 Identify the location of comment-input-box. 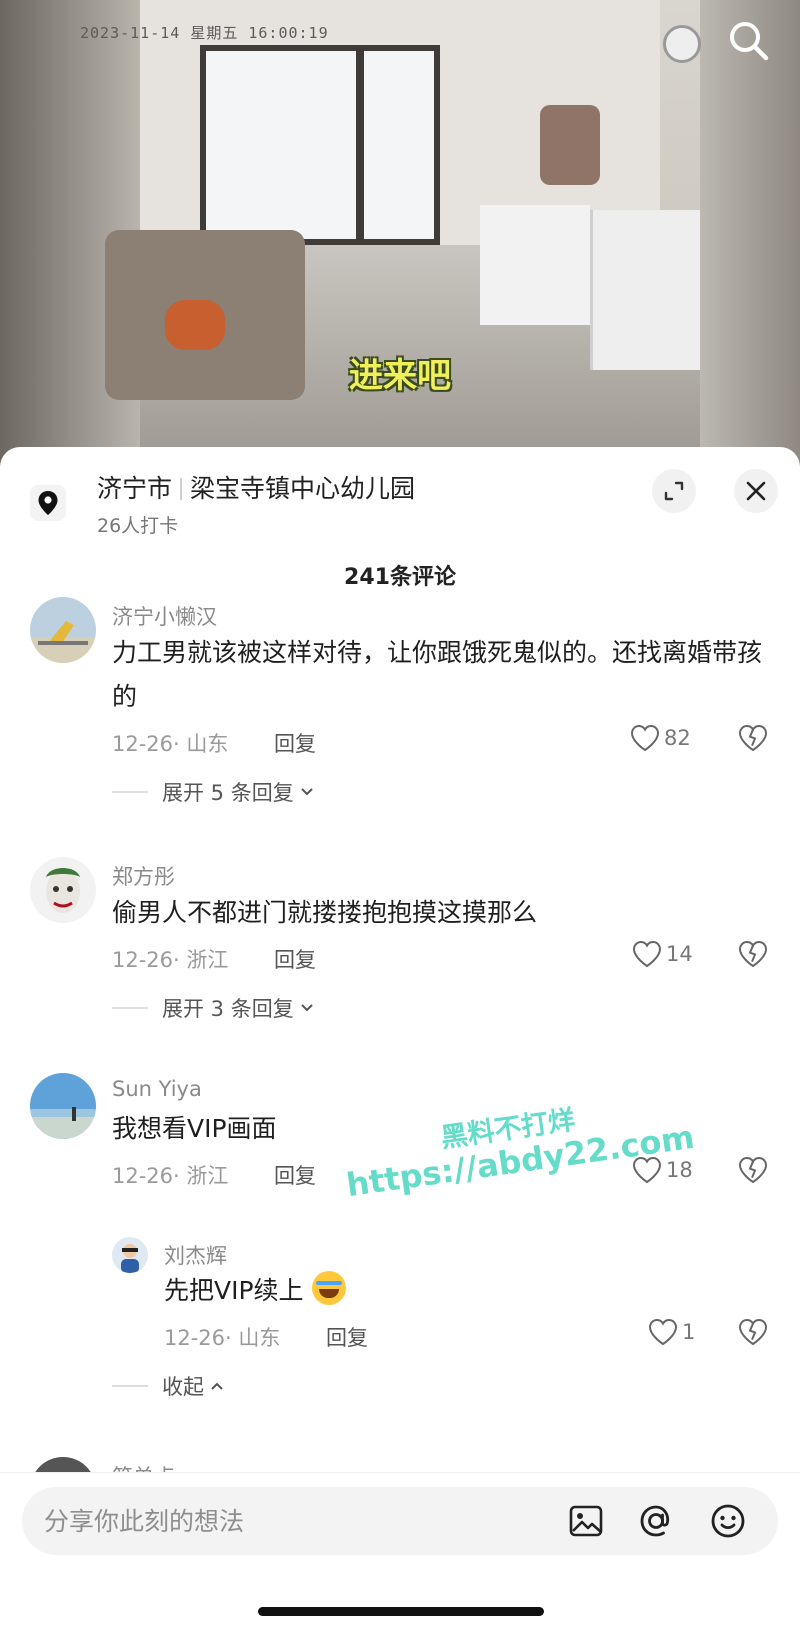
(400, 1521).